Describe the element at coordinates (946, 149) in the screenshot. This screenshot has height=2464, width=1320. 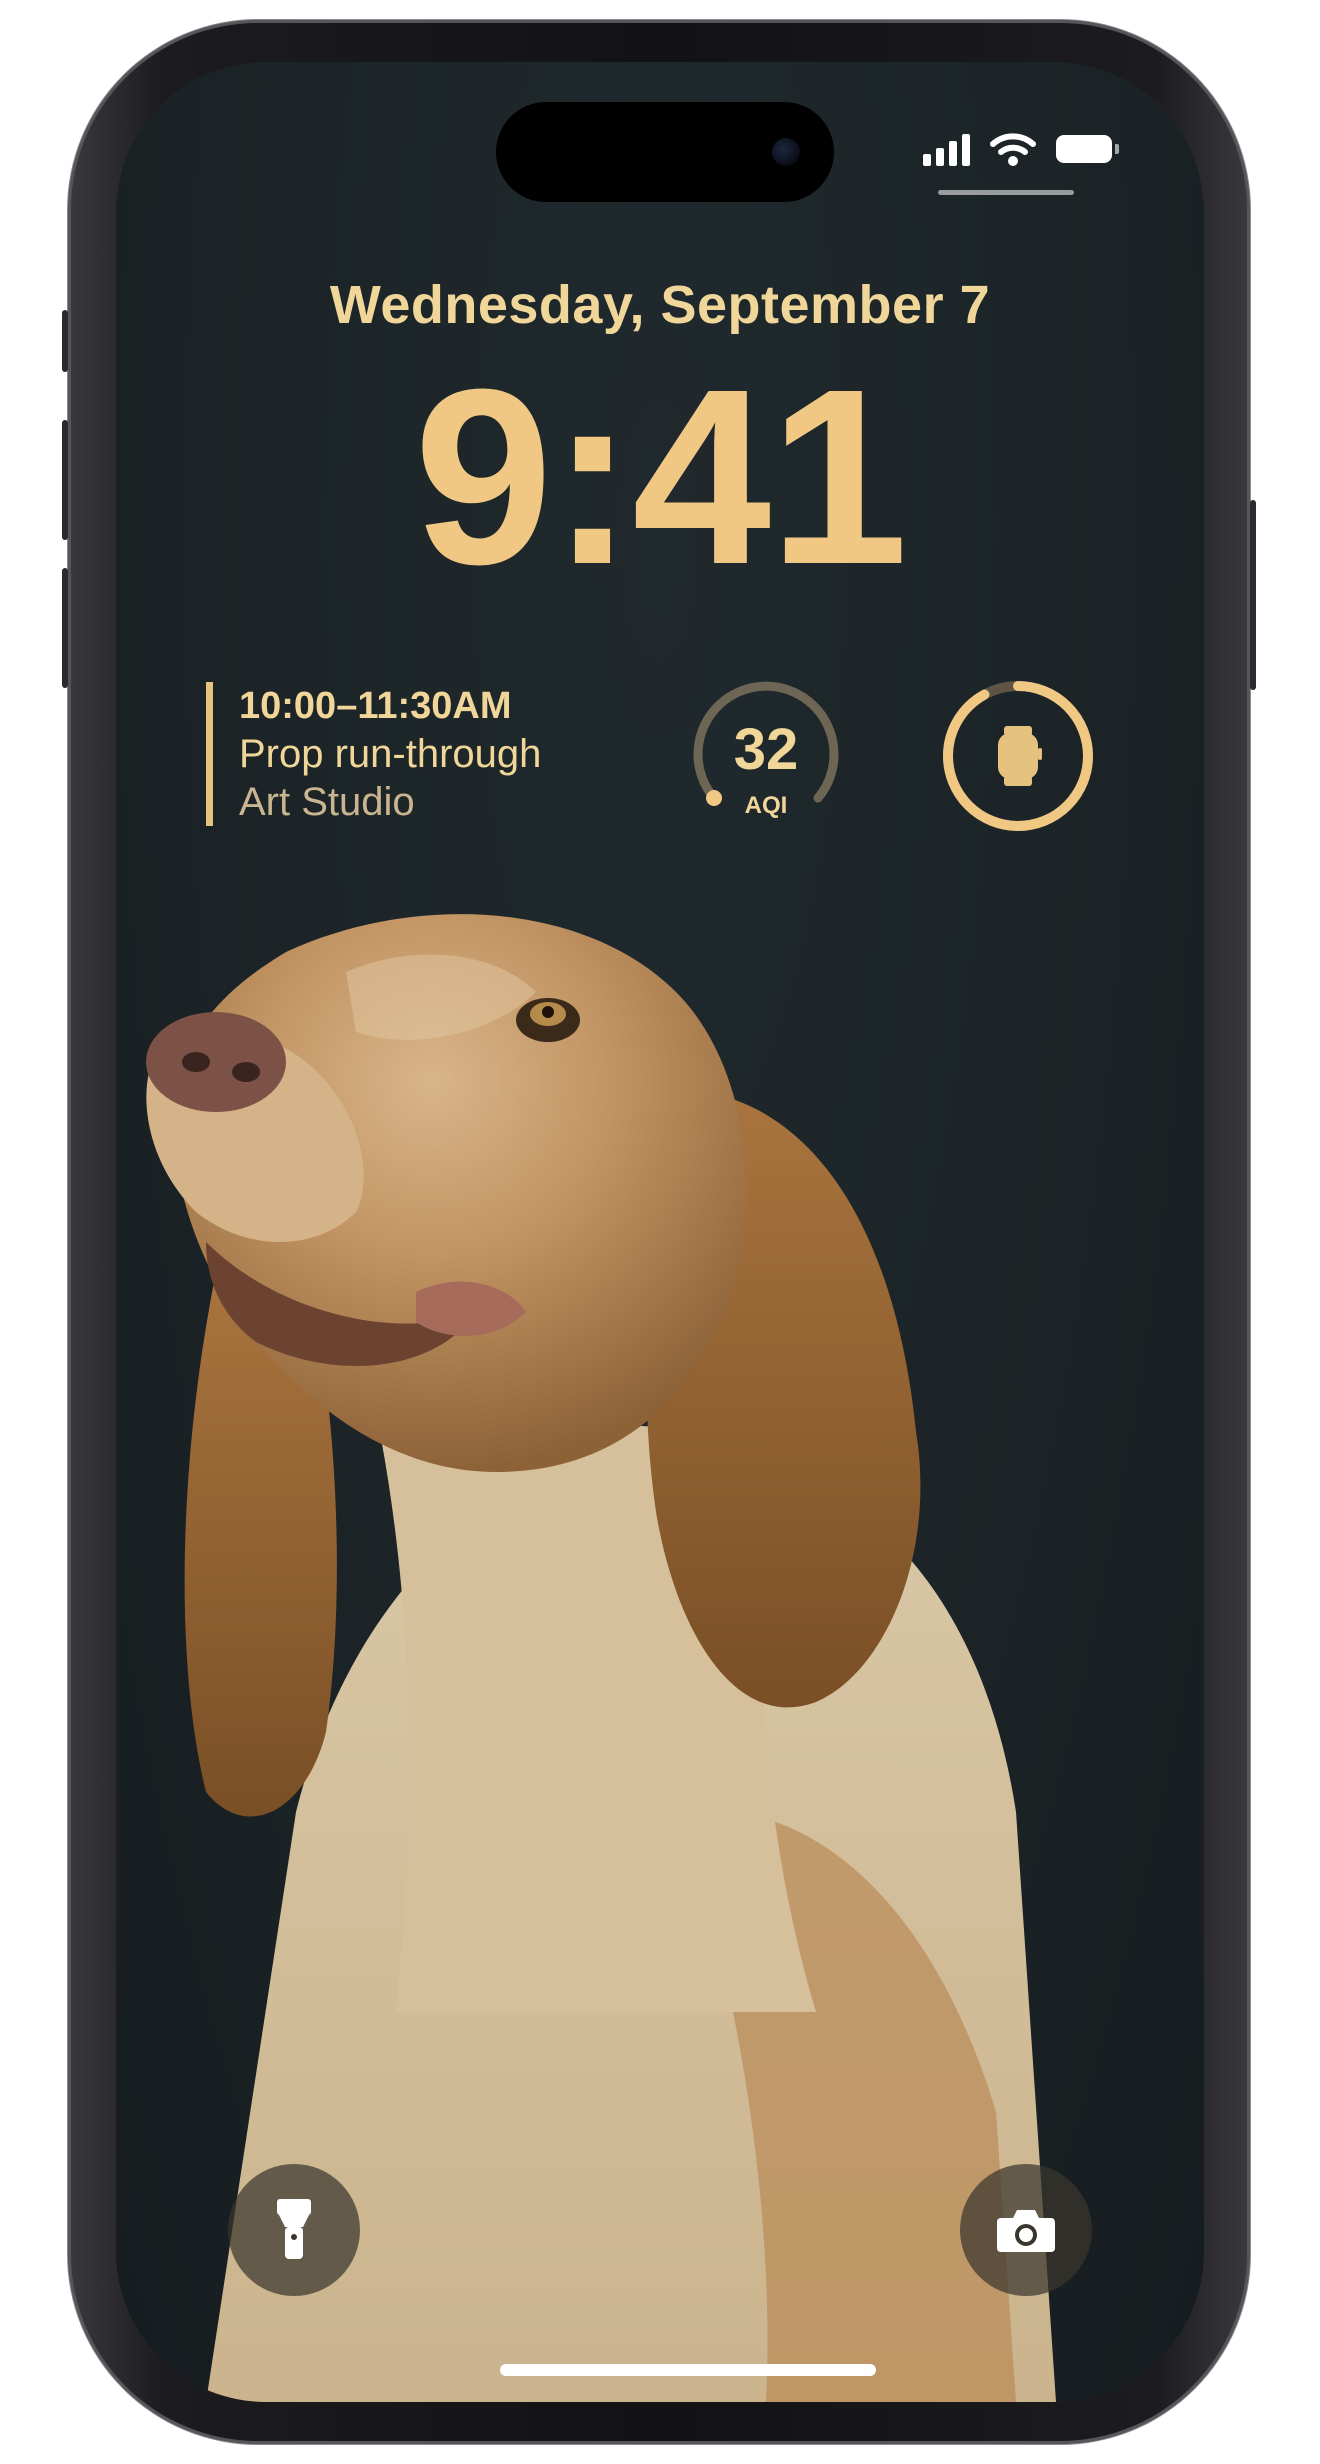
I see `cellular-signal-icon` at that location.